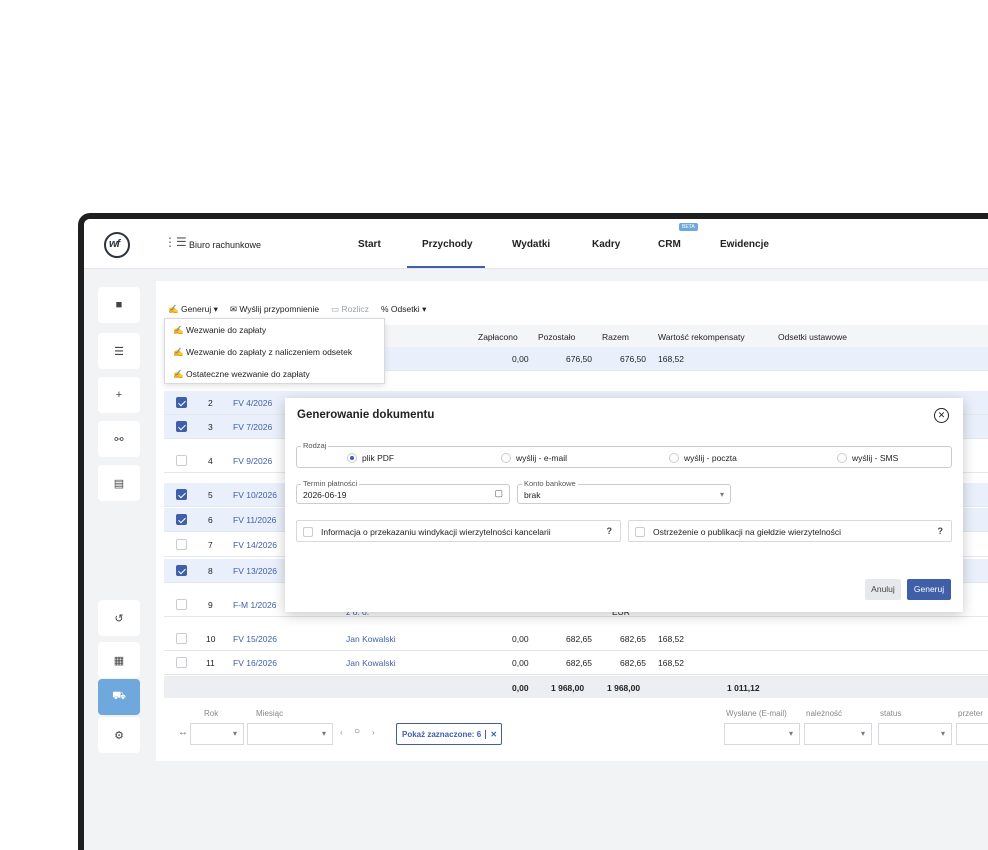  What do you see at coordinates (119, 483) in the screenshot?
I see `document-icon: ▤` at bounding box center [119, 483].